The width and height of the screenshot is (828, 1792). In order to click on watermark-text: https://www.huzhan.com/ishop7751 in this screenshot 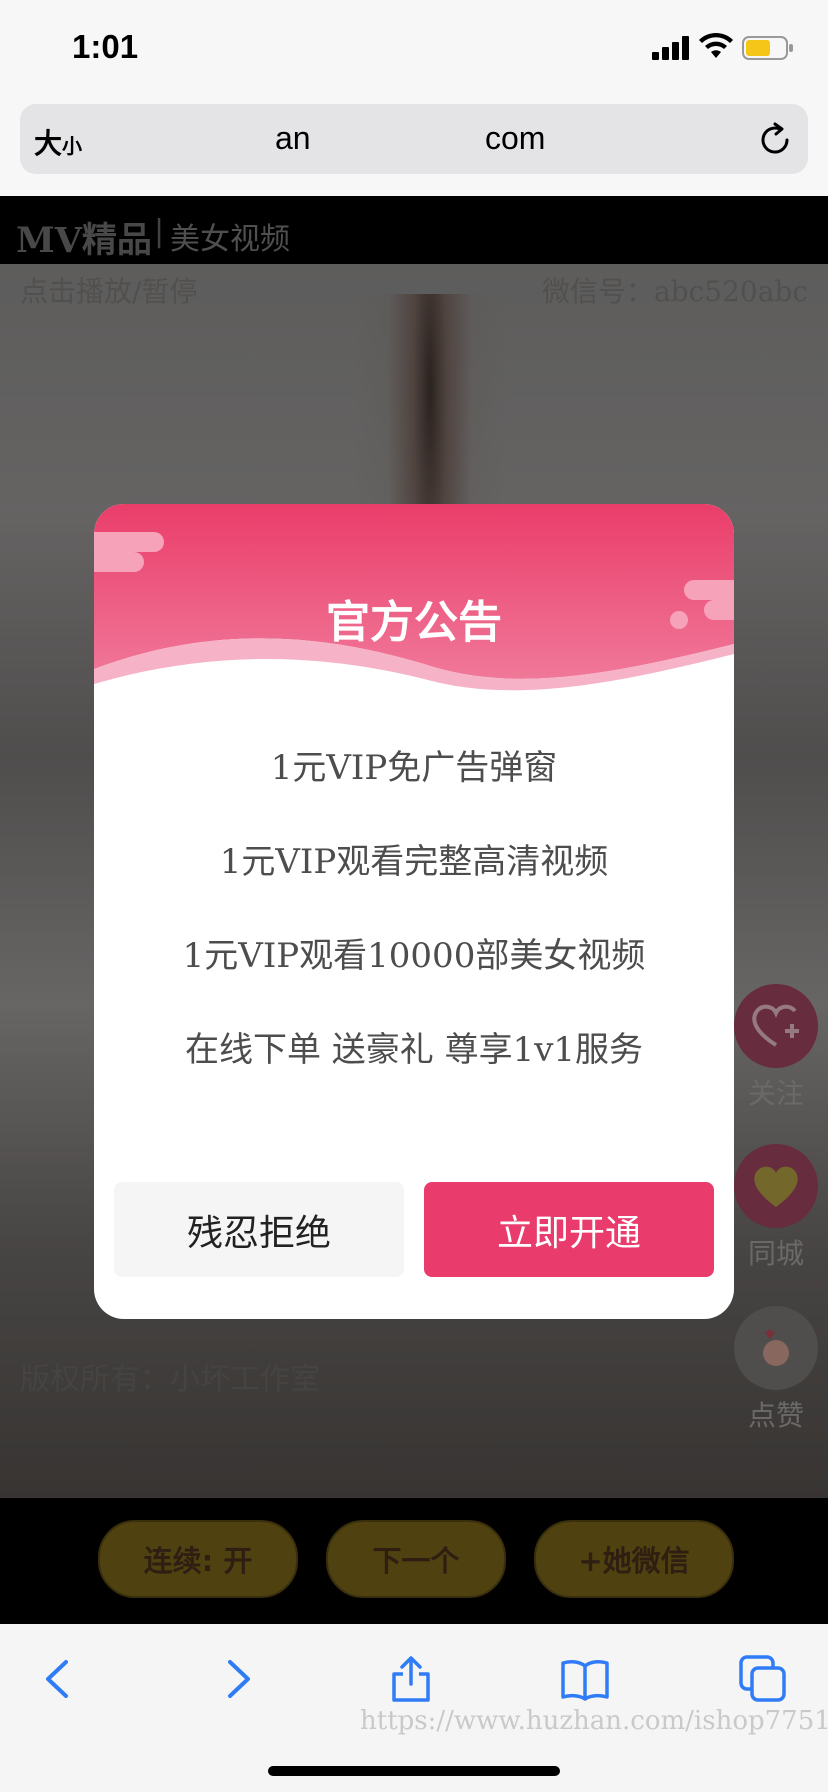, I will do `click(594, 1721)`.